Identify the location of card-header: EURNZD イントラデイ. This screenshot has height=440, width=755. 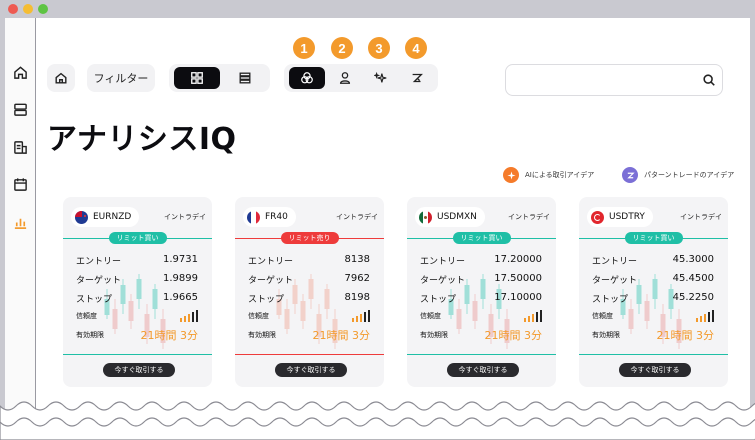
(138, 217).